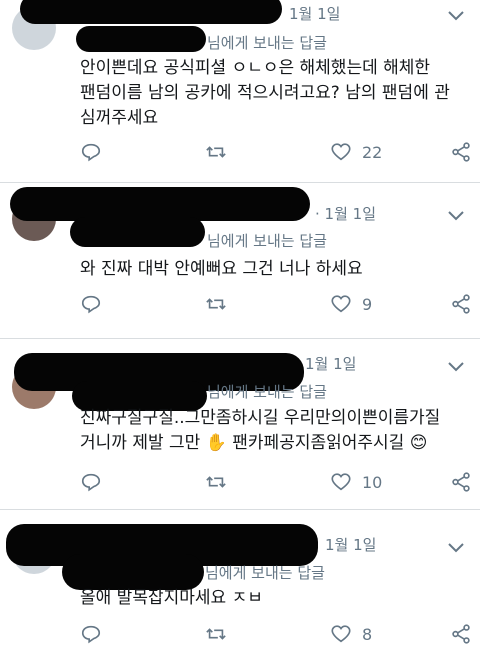 This screenshot has height=647, width=480. Describe the element at coordinates (372, 482) in the screenshot. I see `like-count: 10` at that location.